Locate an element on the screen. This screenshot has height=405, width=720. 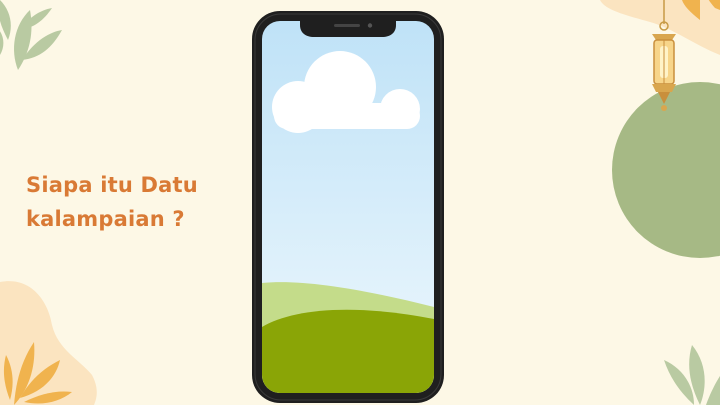
phone-notch is located at coordinates (348, 28).